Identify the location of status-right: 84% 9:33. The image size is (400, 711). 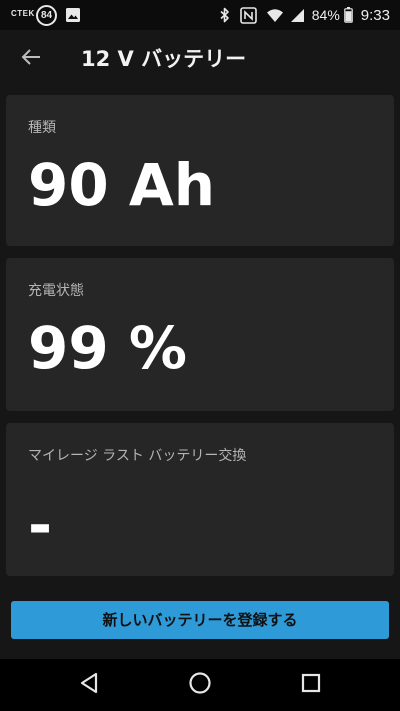
(304, 15).